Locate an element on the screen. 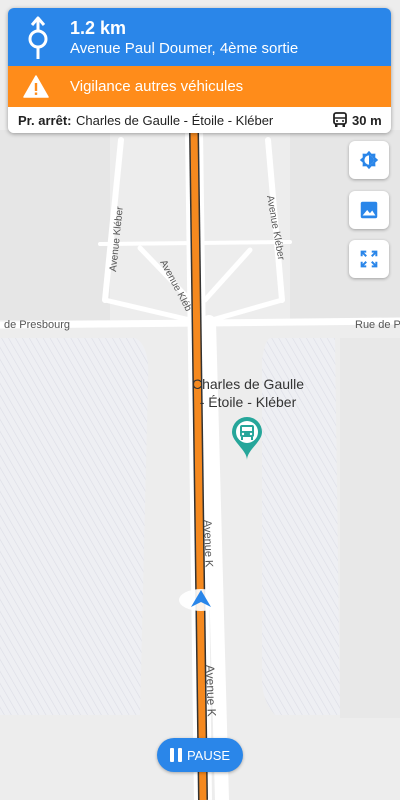  image-icon is located at coordinates (369, 210).